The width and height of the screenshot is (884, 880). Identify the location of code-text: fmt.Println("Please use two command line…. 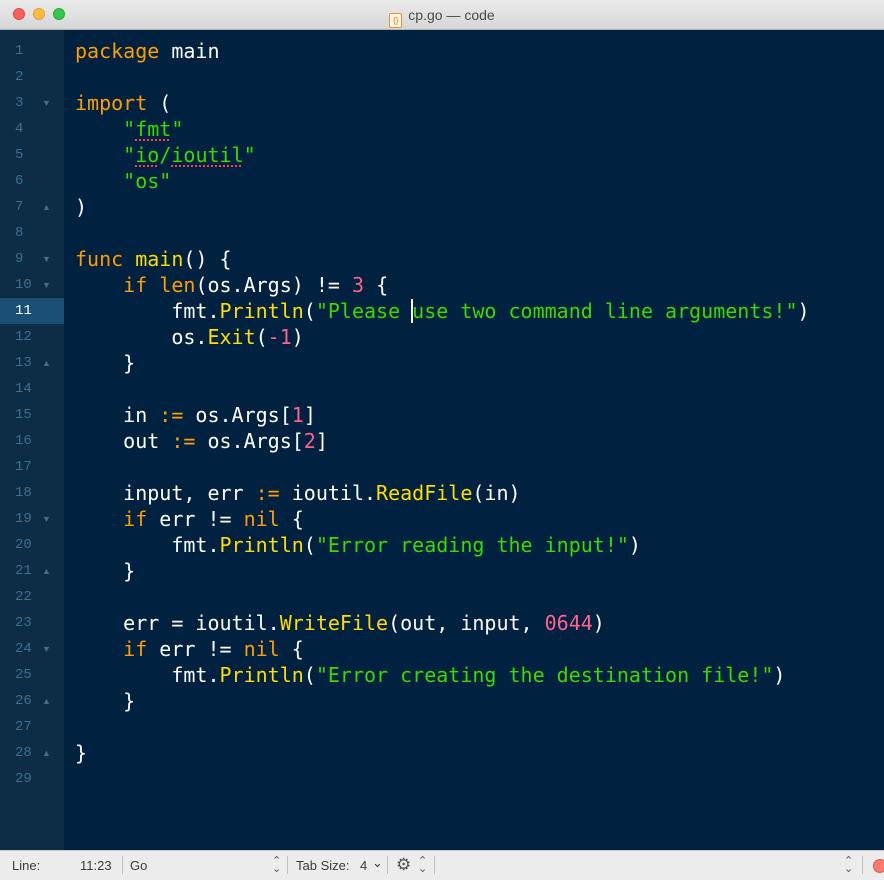
(442, 311).